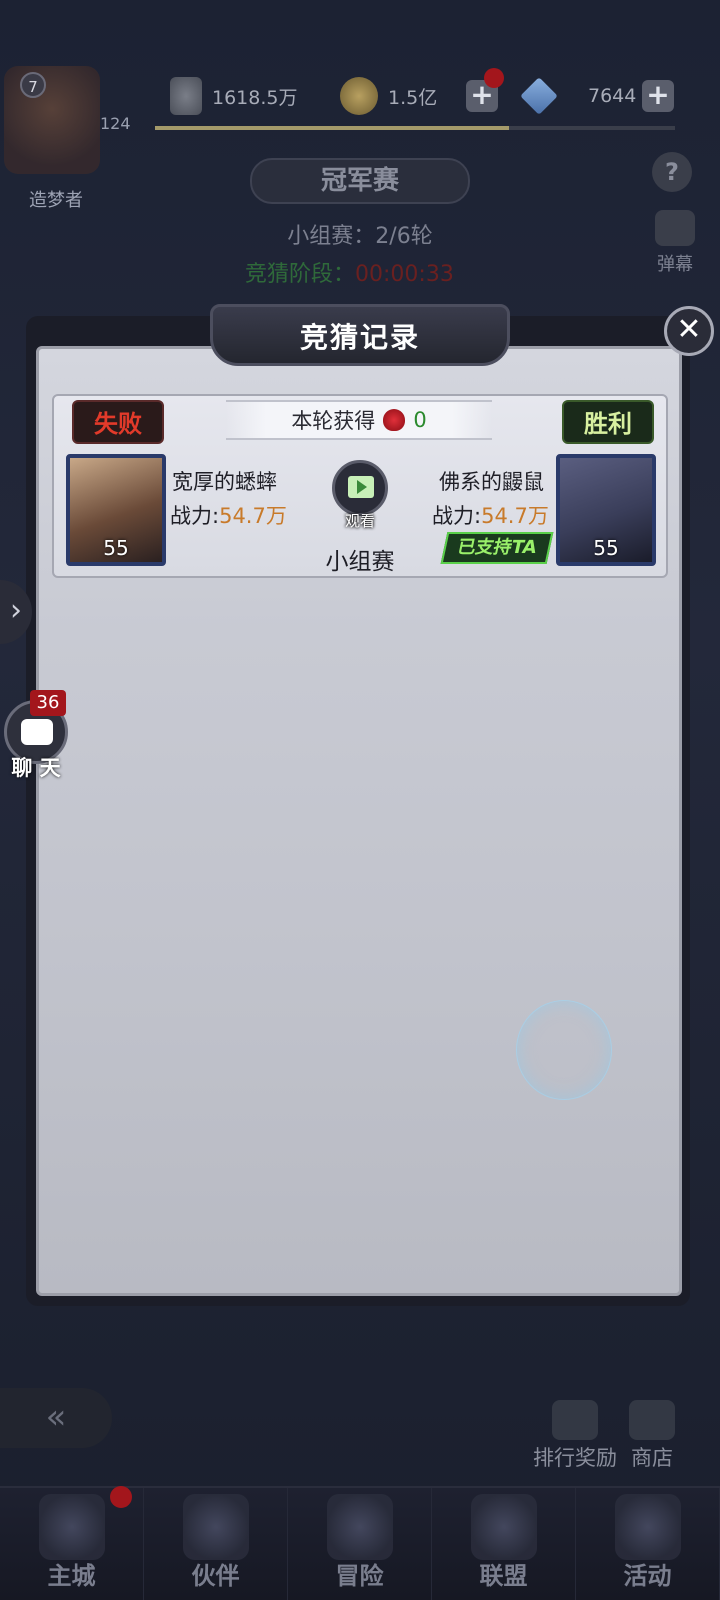 The height and width of the screenshot is (1600, 720). I want to click on reward-label: 本轮获得, so click(333, 421).